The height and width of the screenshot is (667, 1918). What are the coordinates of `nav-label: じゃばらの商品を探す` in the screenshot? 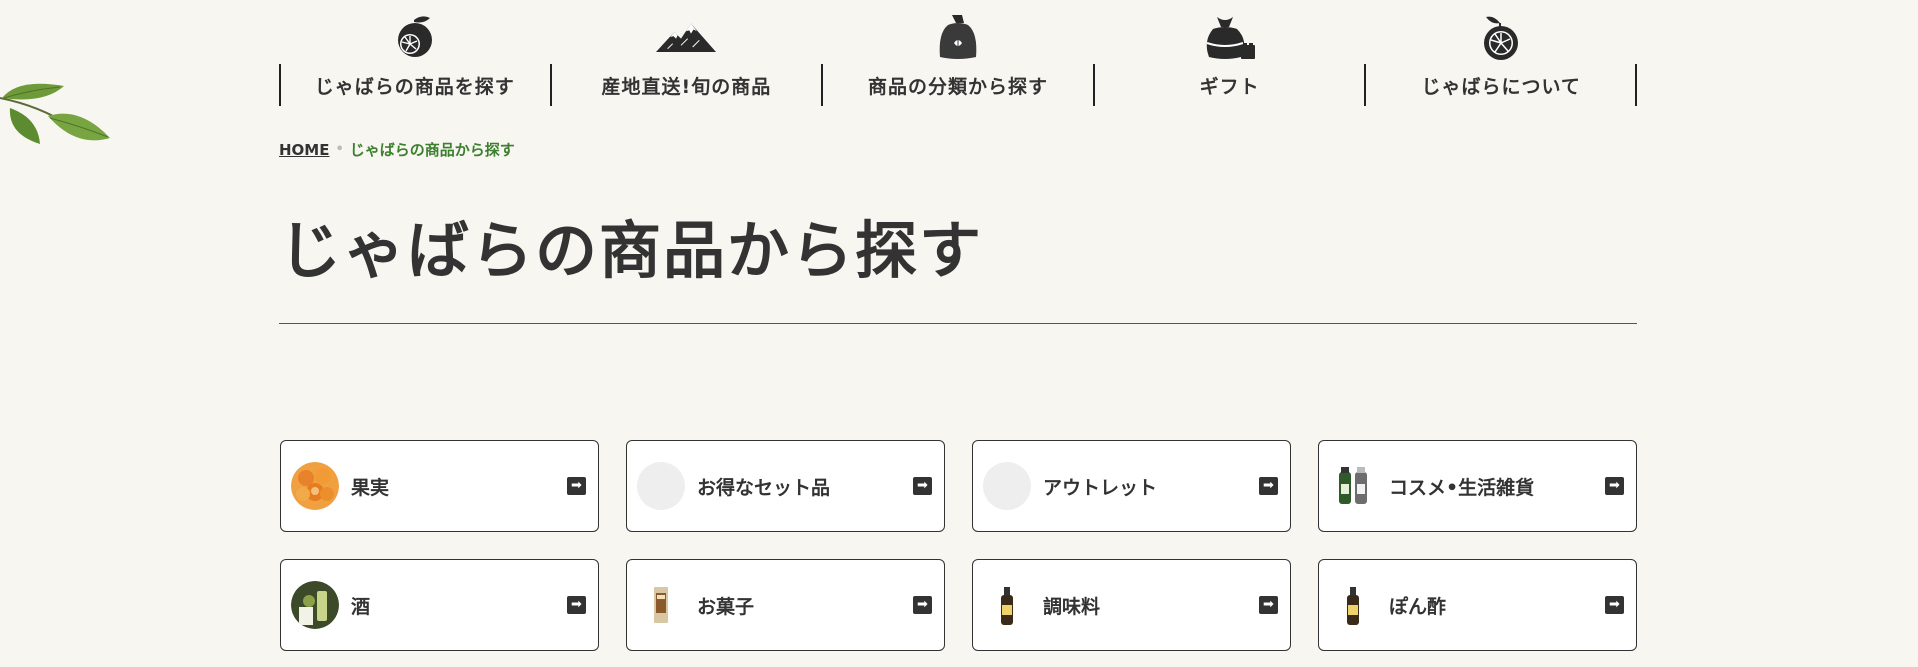 It's located at (414, 87).